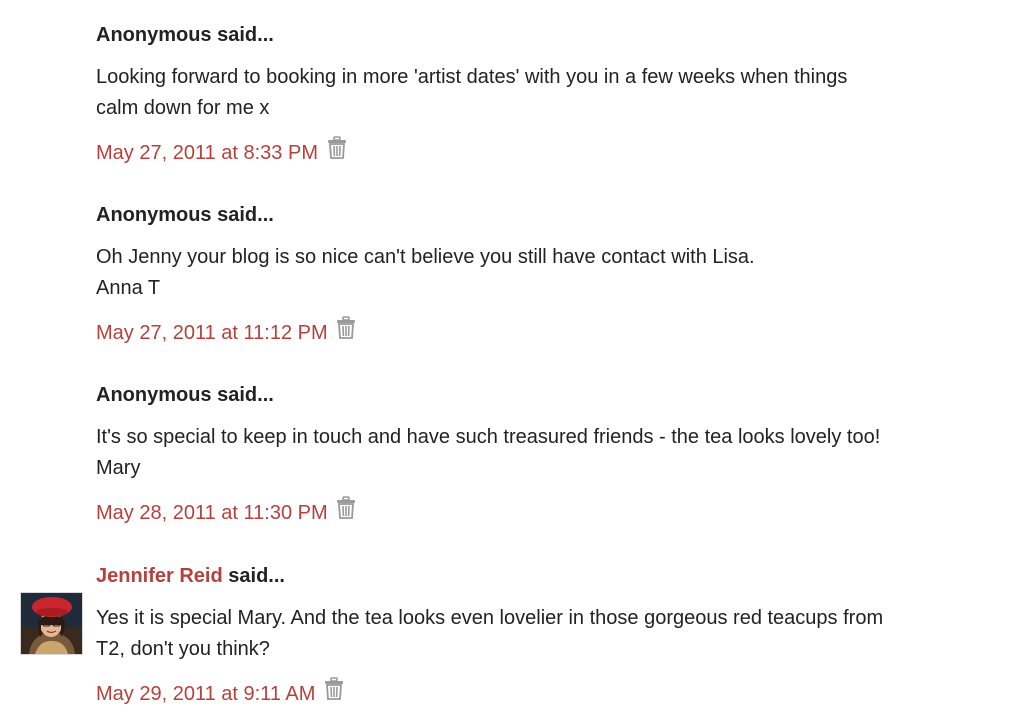 The image size is (1030, 723). I want to click on comment-body-line: calm down for me x, so click(183, 108).